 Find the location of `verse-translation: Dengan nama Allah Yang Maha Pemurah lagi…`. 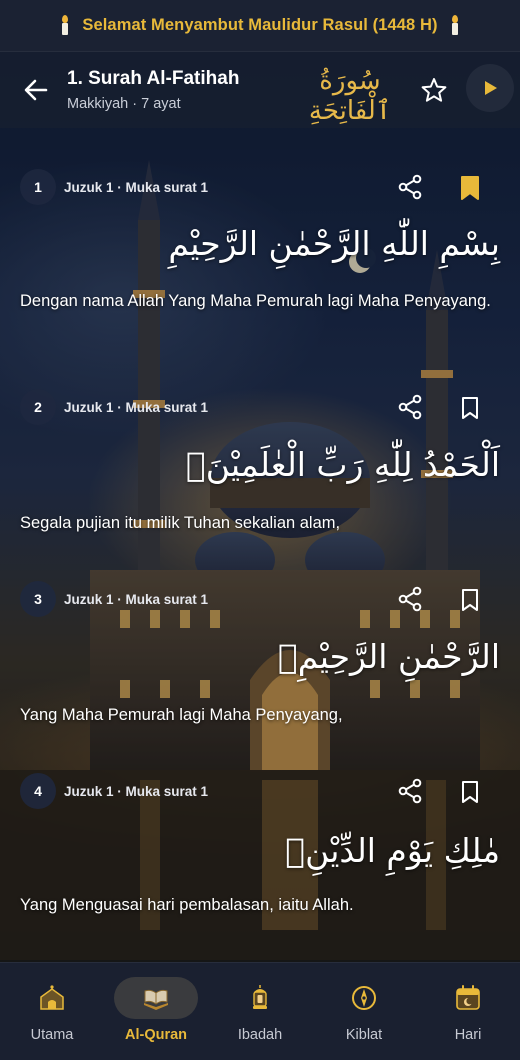

verse-translation: Dengan nama Allah Yang Maha Pemurah lagi… is located at coordinates (255, 301).